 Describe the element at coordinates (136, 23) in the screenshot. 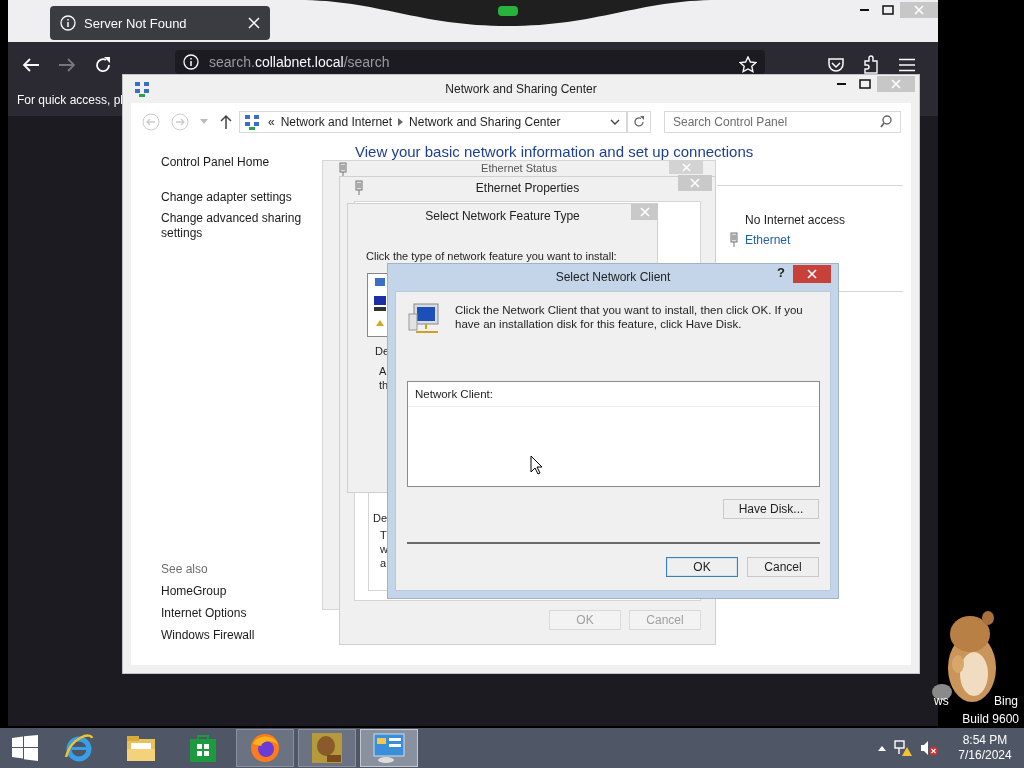

I see `tab-title: Server Not Found` at that location.